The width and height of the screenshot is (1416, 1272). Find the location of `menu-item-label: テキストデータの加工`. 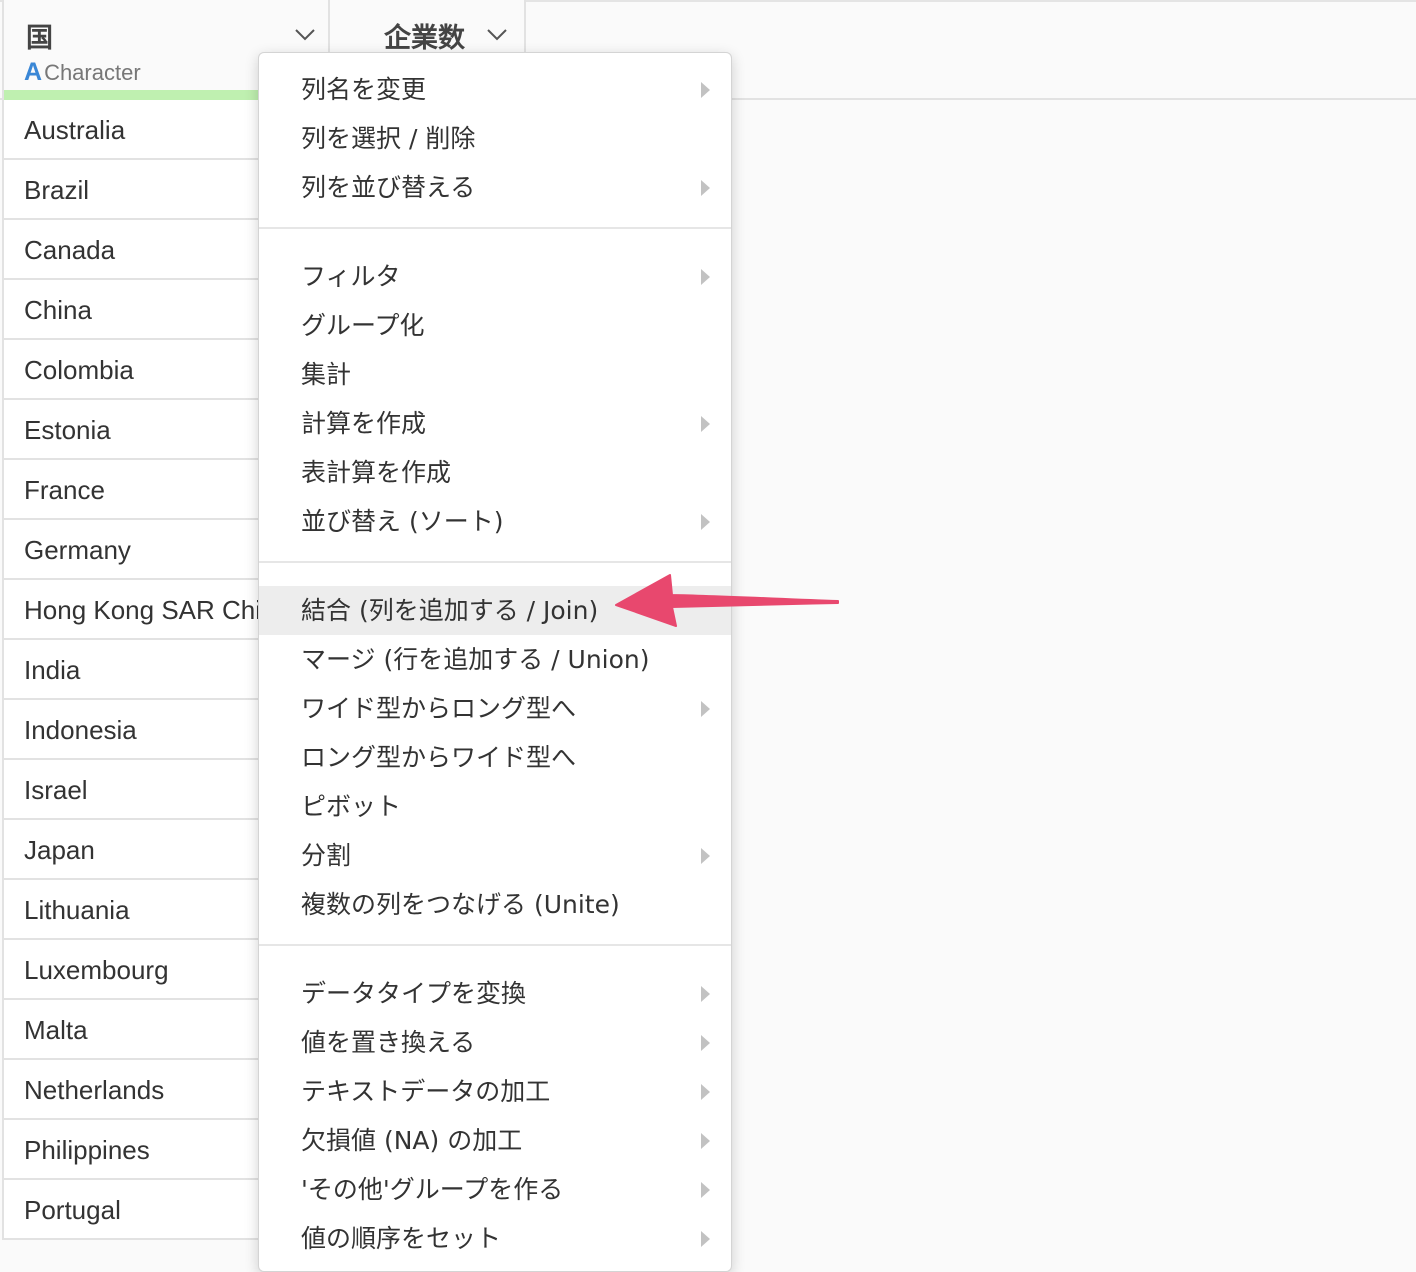

menu-item-label: テキストデータの加工 is located at coordinates (426, 1091).